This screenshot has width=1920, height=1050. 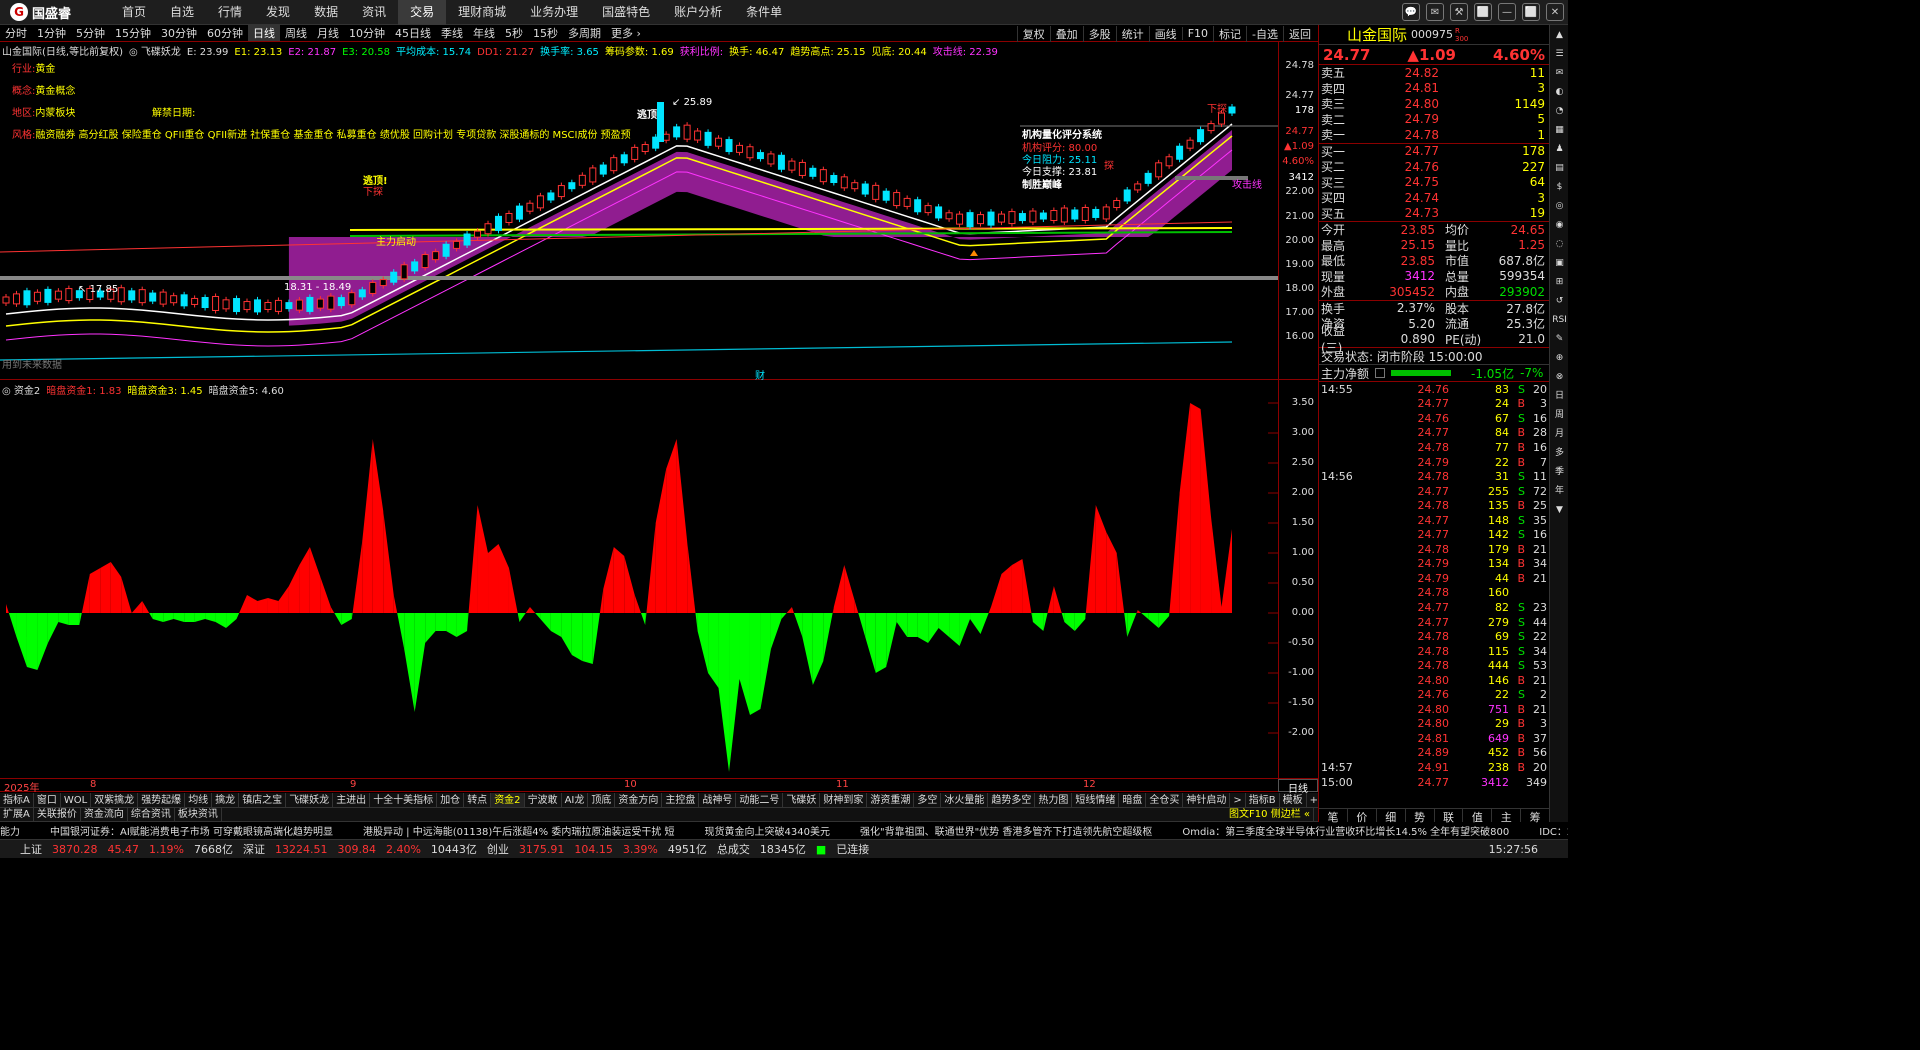 I want to click on sidebar-icon-11: ◌, so click(x=1559, y=244).